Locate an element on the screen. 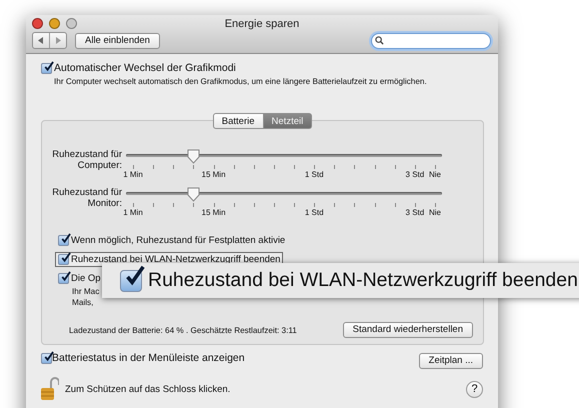 The image size is (579, 408). description-text: Ihr Mac is located at coordinates (86, 291).